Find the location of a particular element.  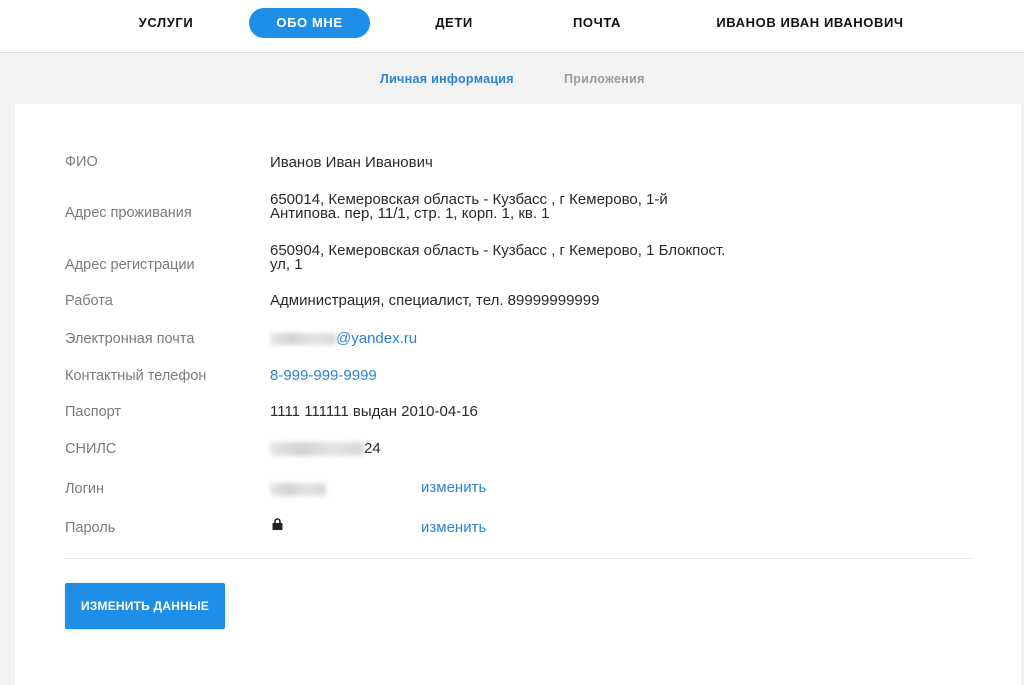

login-value is located at coordinates (530, 489).